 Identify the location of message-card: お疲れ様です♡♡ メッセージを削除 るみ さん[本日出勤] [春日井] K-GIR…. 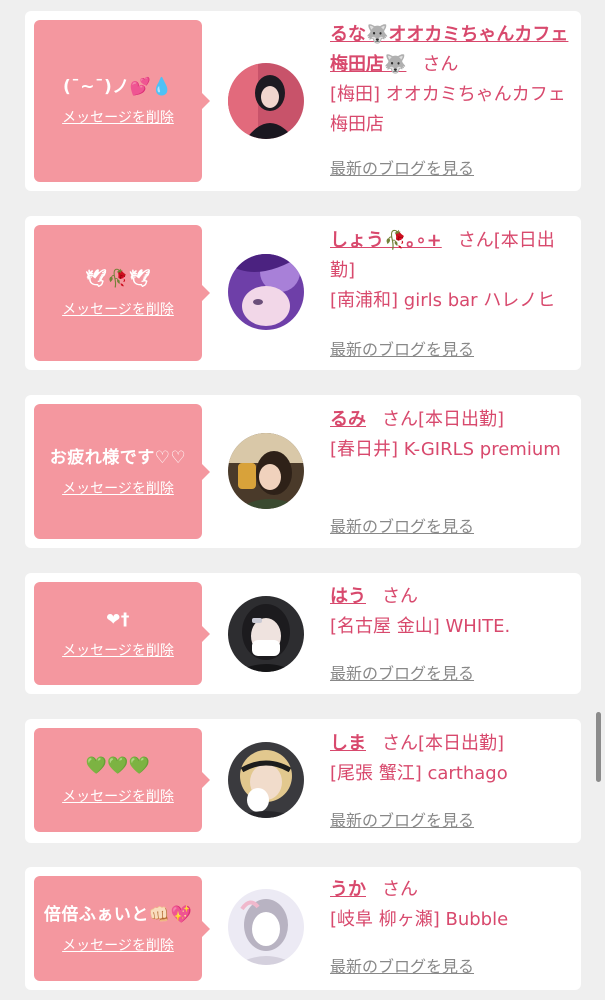
(303, 471).